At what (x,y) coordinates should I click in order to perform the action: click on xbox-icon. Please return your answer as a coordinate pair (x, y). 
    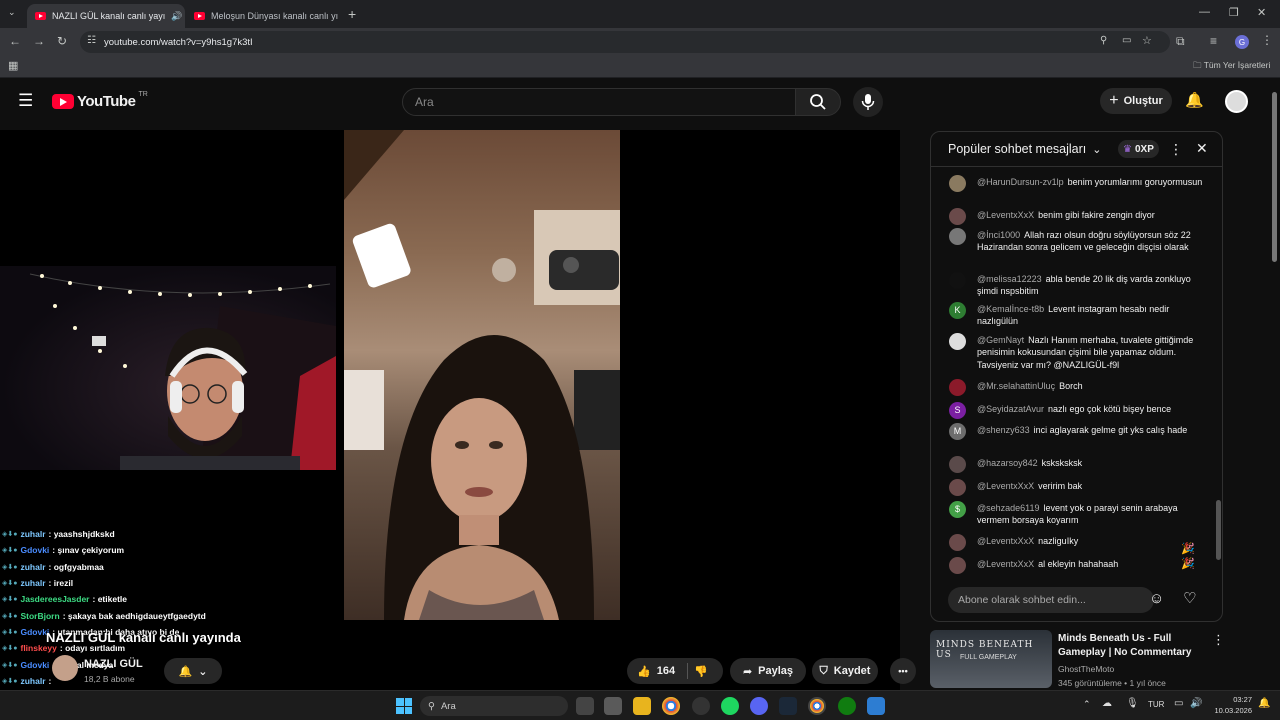
    Looking at the image, I should click on (847, 706).